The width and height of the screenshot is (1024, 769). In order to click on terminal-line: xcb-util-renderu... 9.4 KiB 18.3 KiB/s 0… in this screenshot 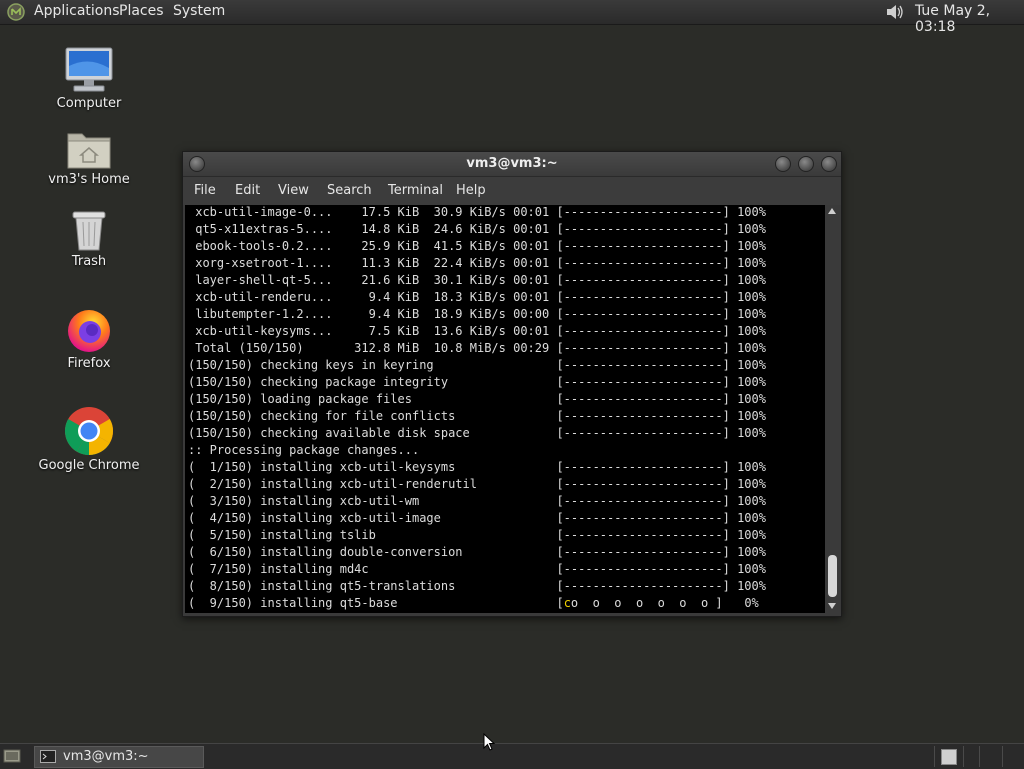, I will do `click(477, 297)`.